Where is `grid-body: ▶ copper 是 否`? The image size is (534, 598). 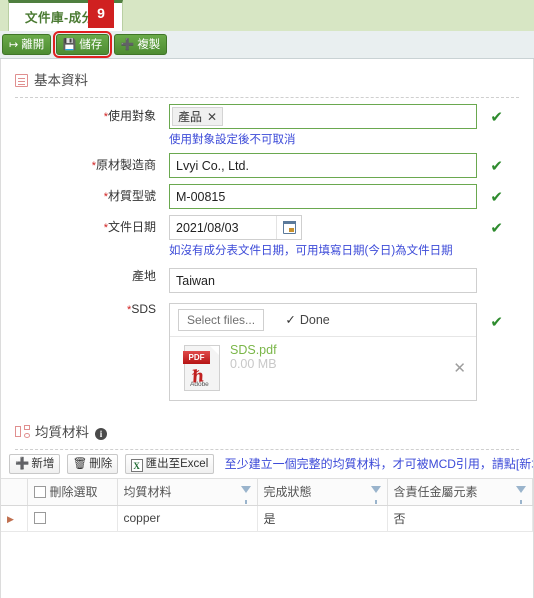 grid-body: ▶ copper 是 否 is located at coordinates (267, 518).